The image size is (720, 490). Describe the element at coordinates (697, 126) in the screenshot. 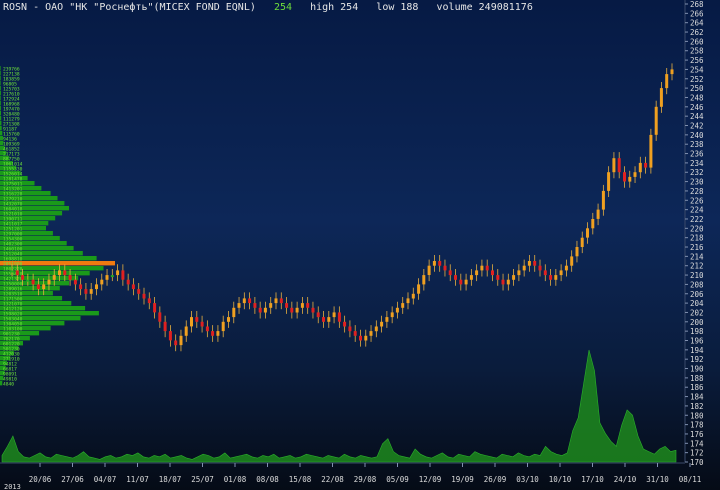

I see `y-tick-label: 242` at that location.